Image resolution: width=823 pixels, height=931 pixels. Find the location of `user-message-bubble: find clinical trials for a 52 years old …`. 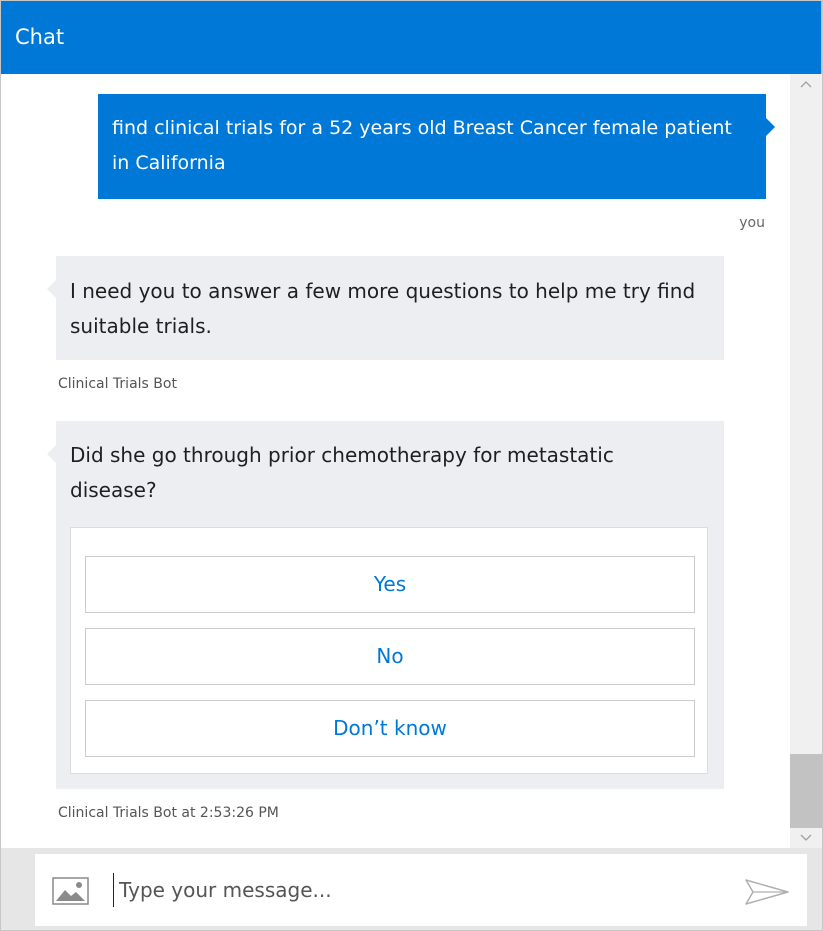

user-message-bubble: find clinical trials for a 52 years old … is located at coordinates (436, 146).